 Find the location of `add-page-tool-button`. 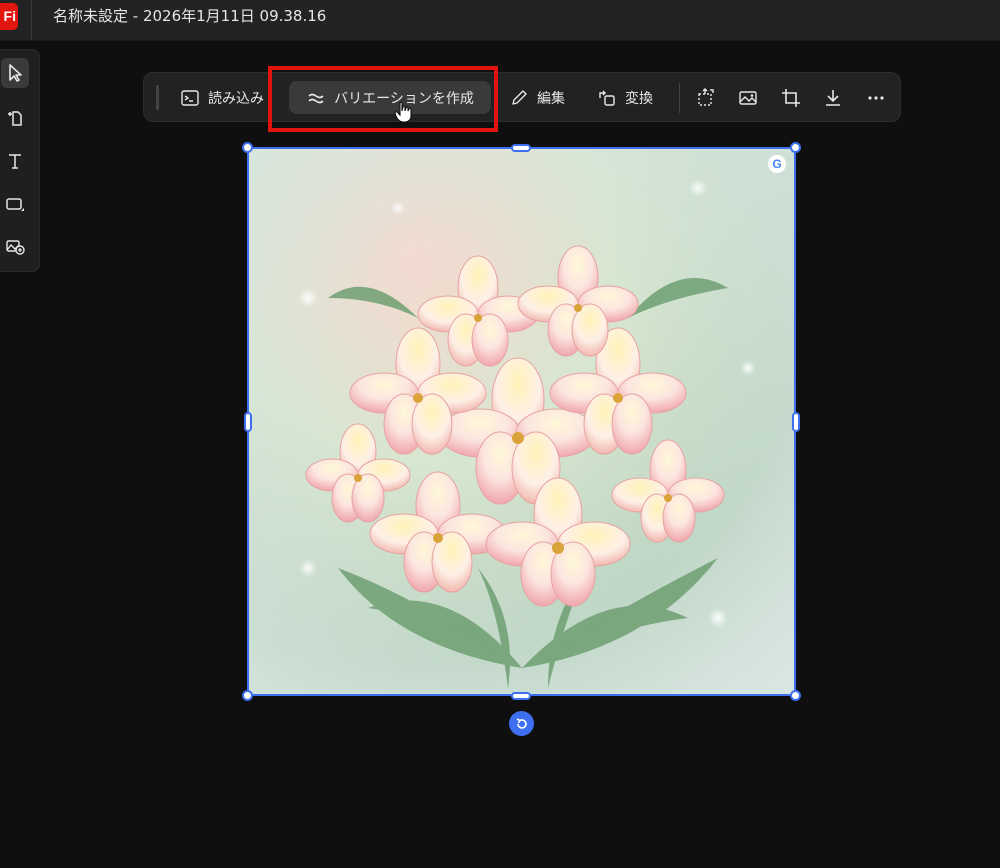

add-page-tool-button is located at coordinates (15, 118).